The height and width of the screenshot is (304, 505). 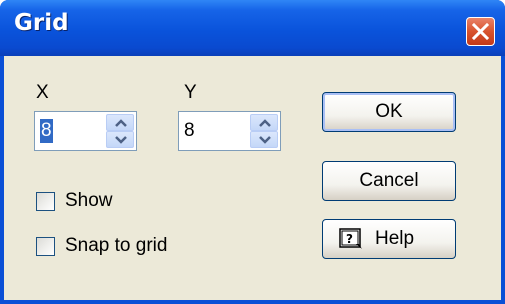 What do you see at coordinates (229, 131) in the screenshot?
I see `y-spin-box: 8` at bounding box center [229, 131].